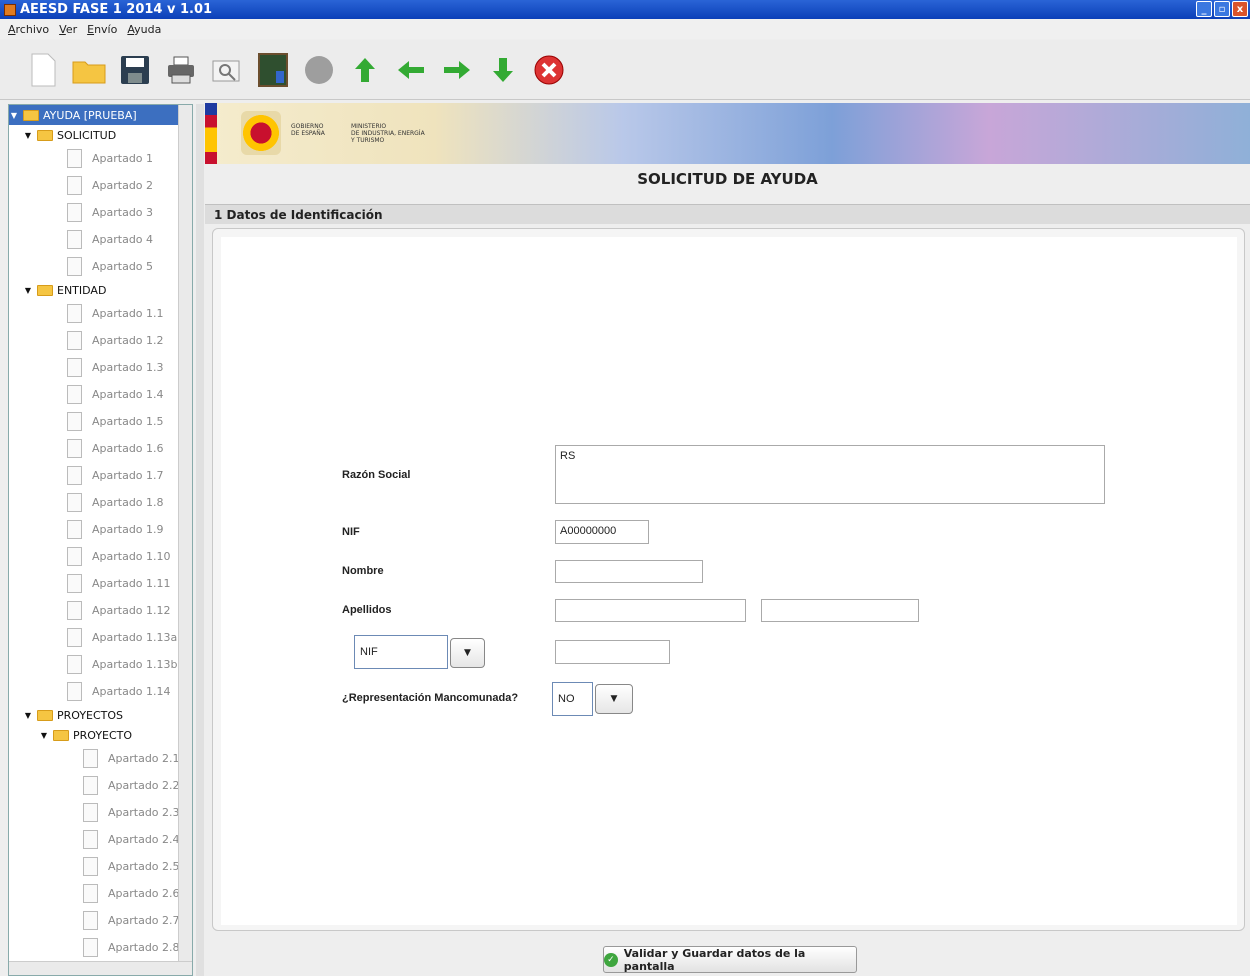 The width and height of the screenshot is (1250, 976). What do you see at coordinates (830, 474) in the screenshot?
I see `razon-social-field: RS` at bounding box center [830, 474].